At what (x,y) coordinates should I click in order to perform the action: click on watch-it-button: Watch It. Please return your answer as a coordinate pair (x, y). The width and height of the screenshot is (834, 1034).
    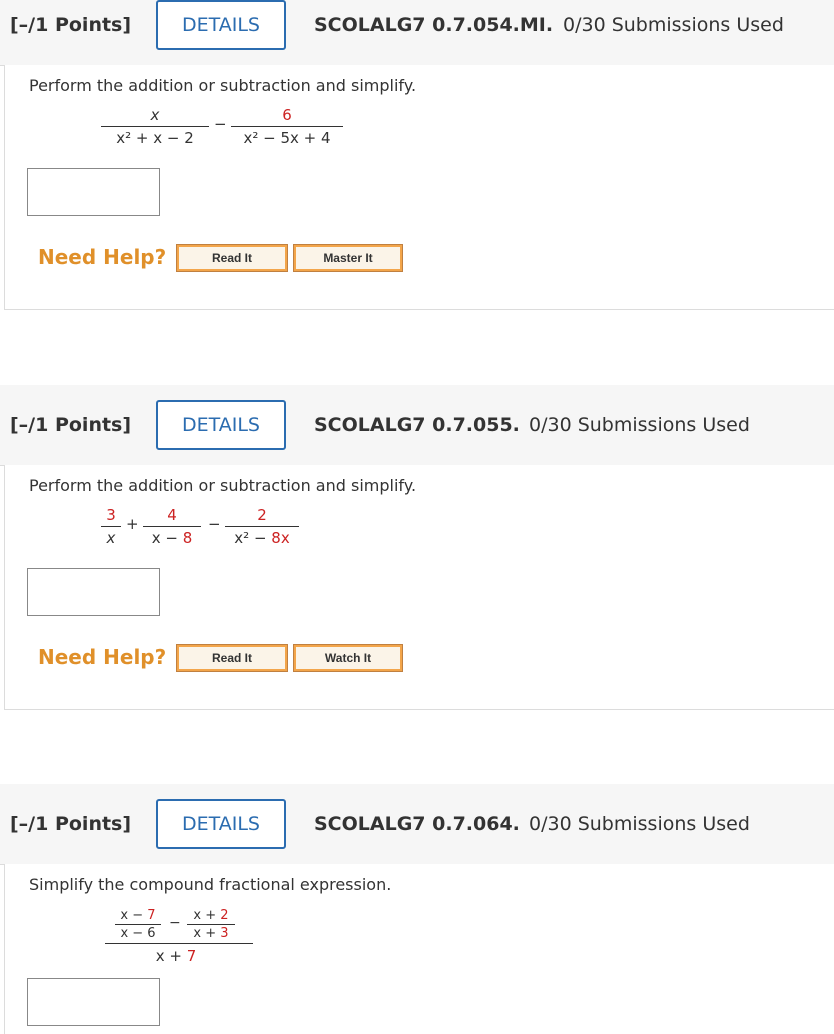
    Looking at the image, I should click on (348, 658).